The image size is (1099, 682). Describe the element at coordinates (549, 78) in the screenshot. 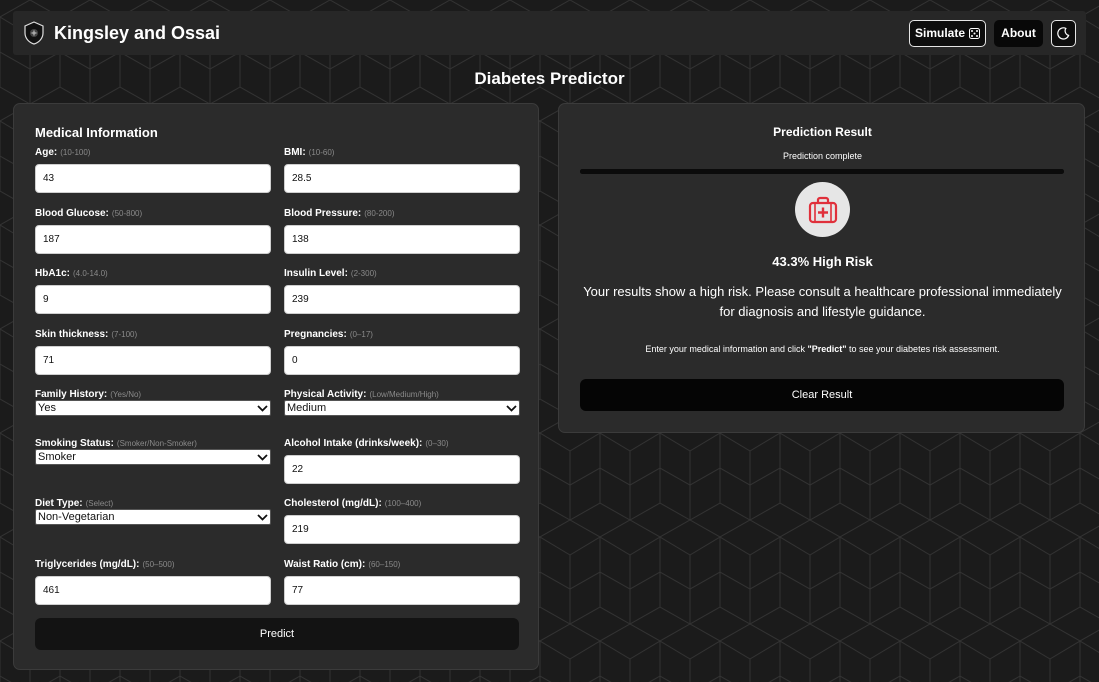

I see `page-title: Diabetes Predictor` at that location.